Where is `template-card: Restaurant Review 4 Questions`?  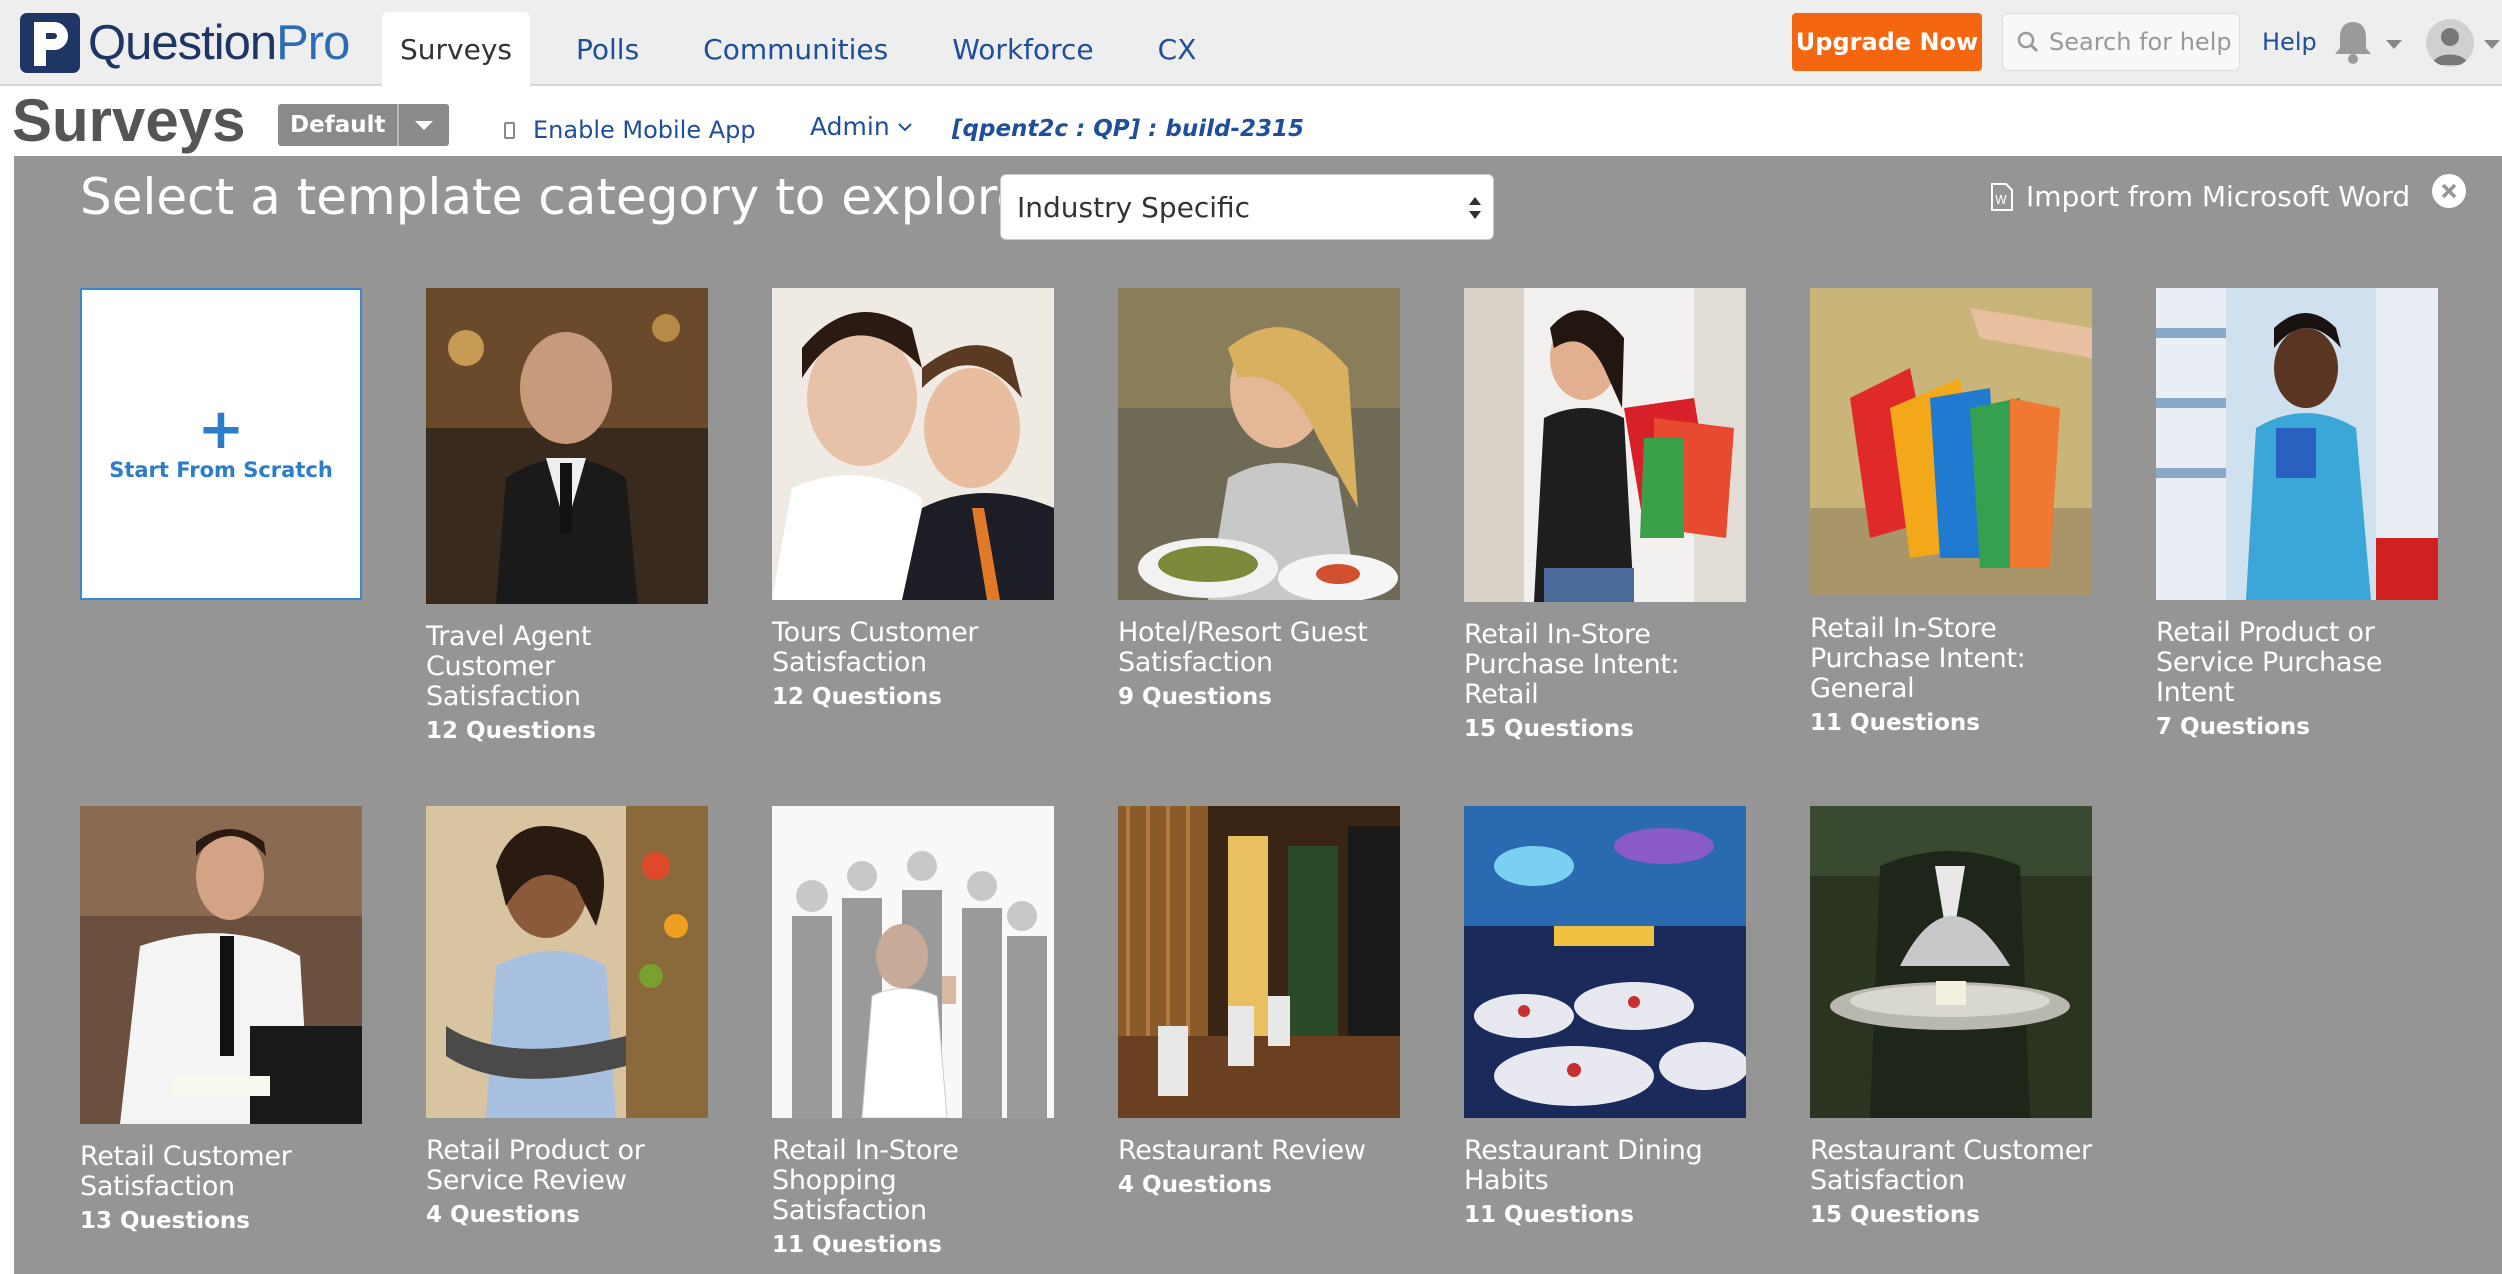
template-card: Restaurant Review 4 Questions is located at coordinates (1259, 1002).